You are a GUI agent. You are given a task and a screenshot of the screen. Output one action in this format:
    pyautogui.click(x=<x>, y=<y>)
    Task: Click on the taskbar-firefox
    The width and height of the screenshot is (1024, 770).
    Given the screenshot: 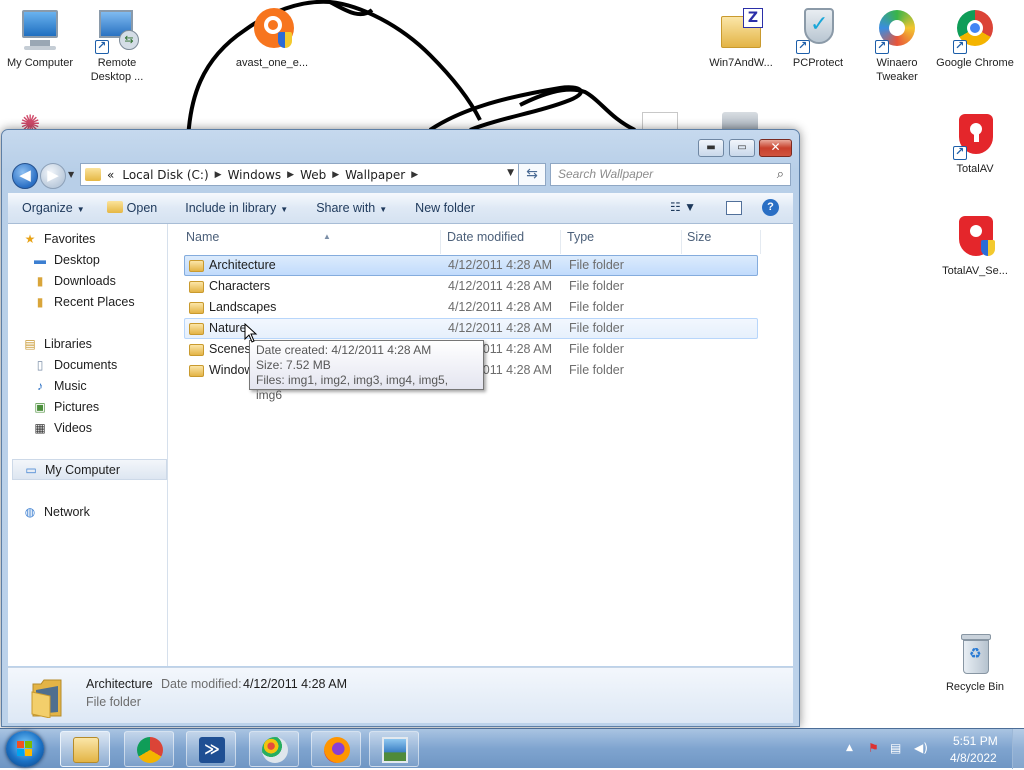 What is the action you would take?
    pyautogui.click(x=336, y=749)
    